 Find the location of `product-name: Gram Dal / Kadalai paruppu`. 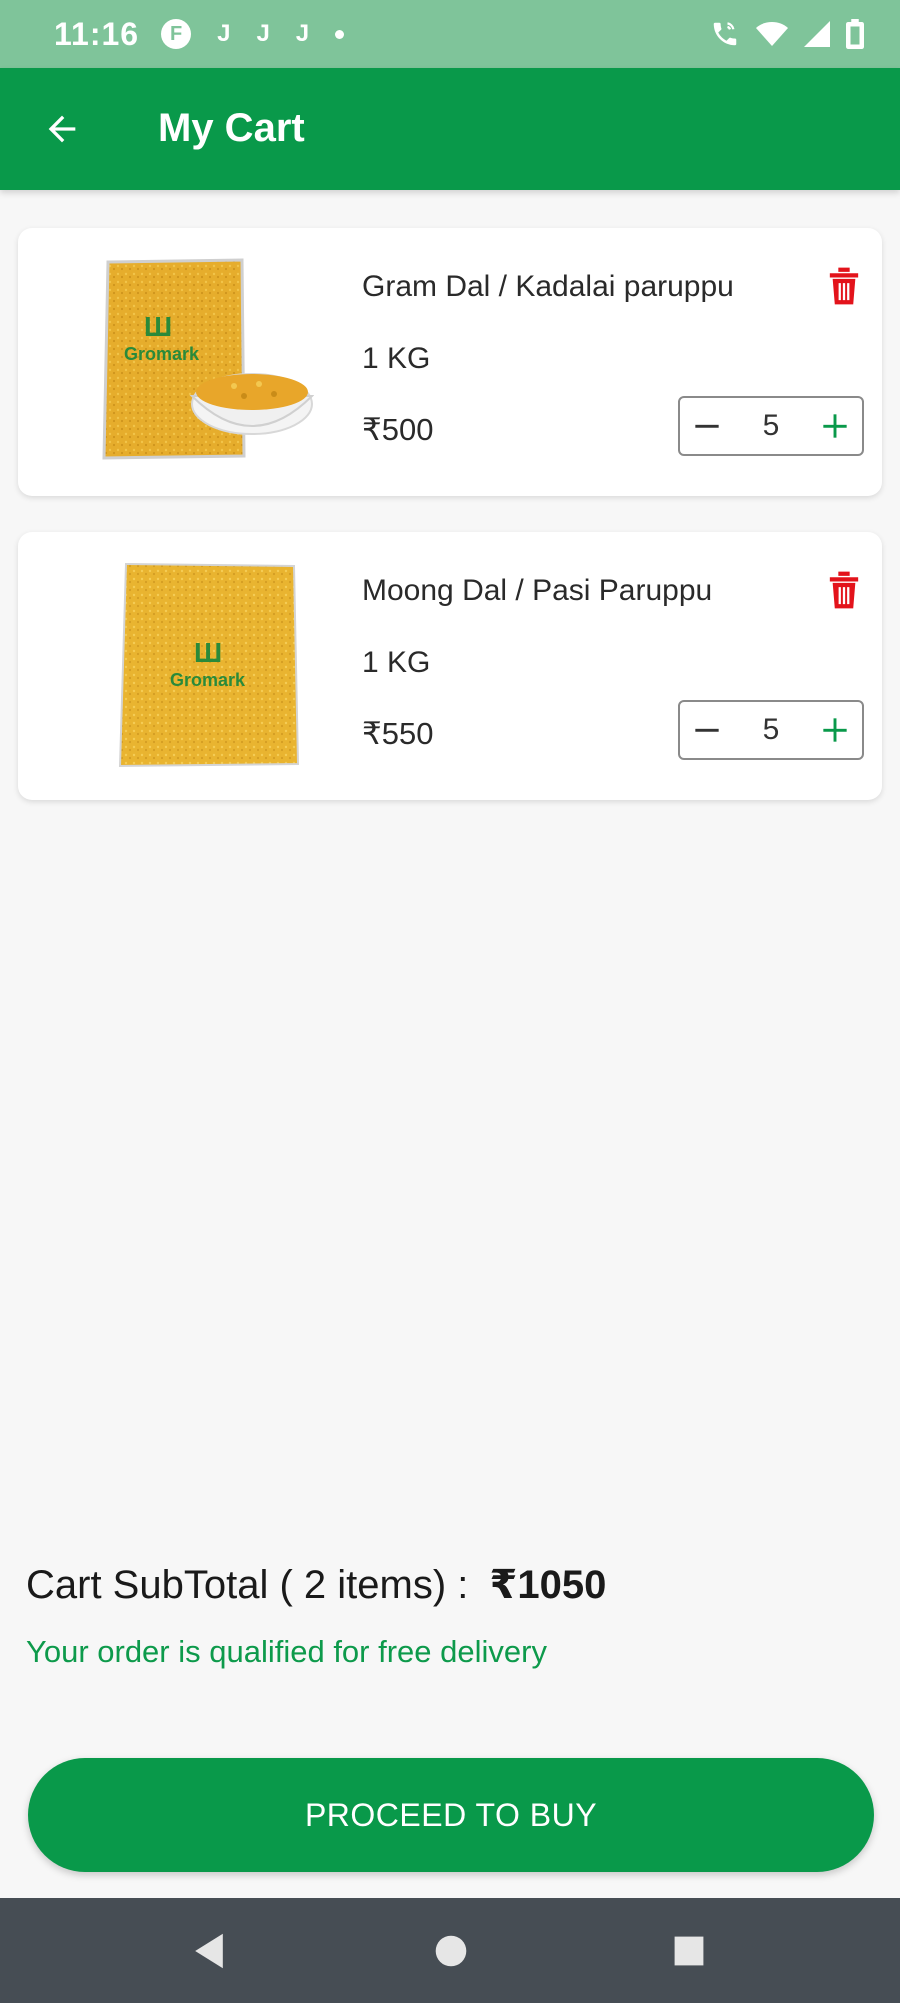

product-name: Gram Dal / Kadalai paruppu is located at coordinates (548, 286).